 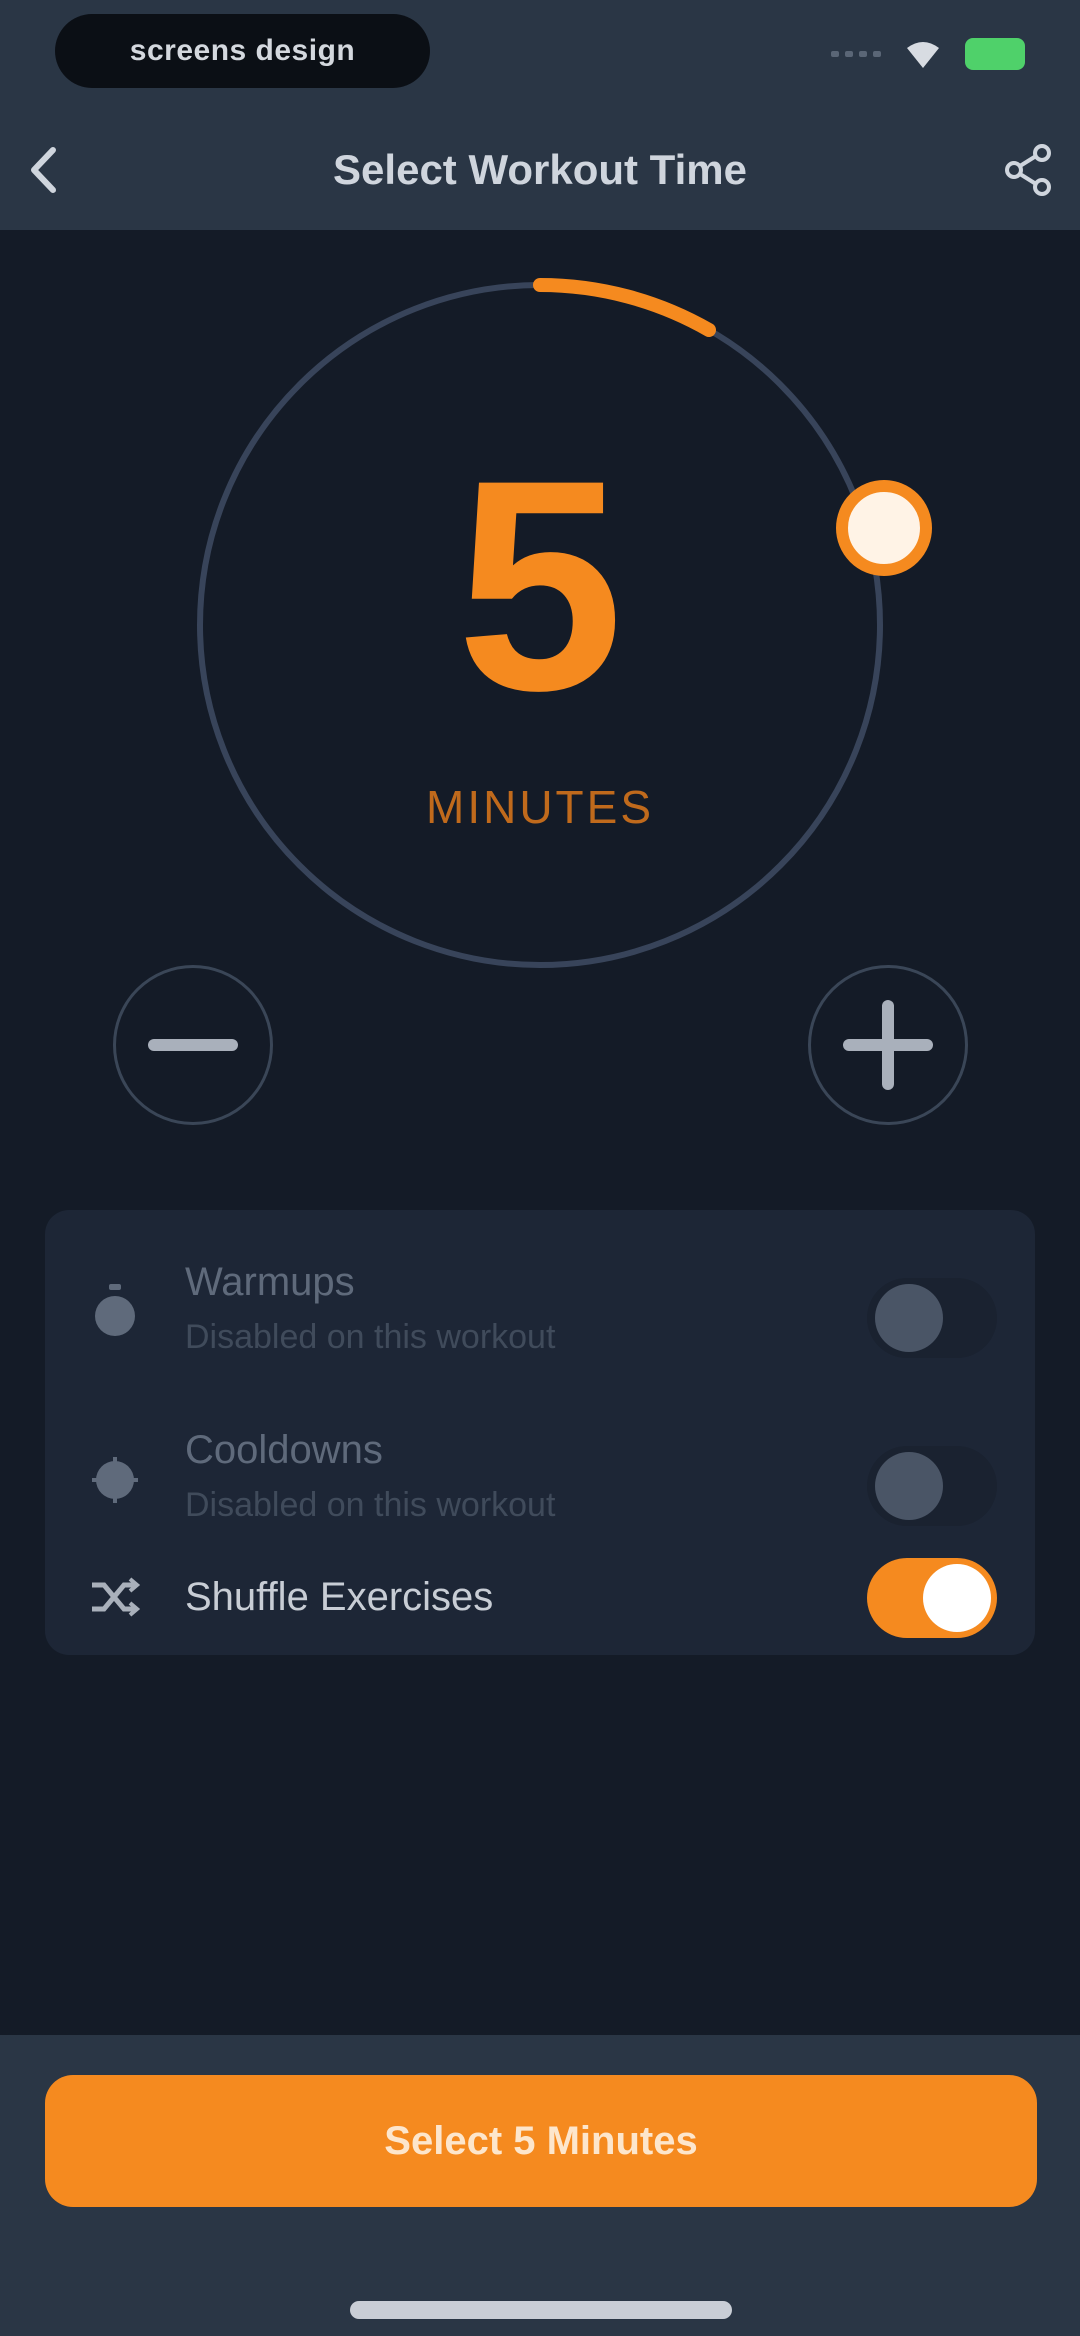 I want to click on signal-icon, so click(x=856, y=54).